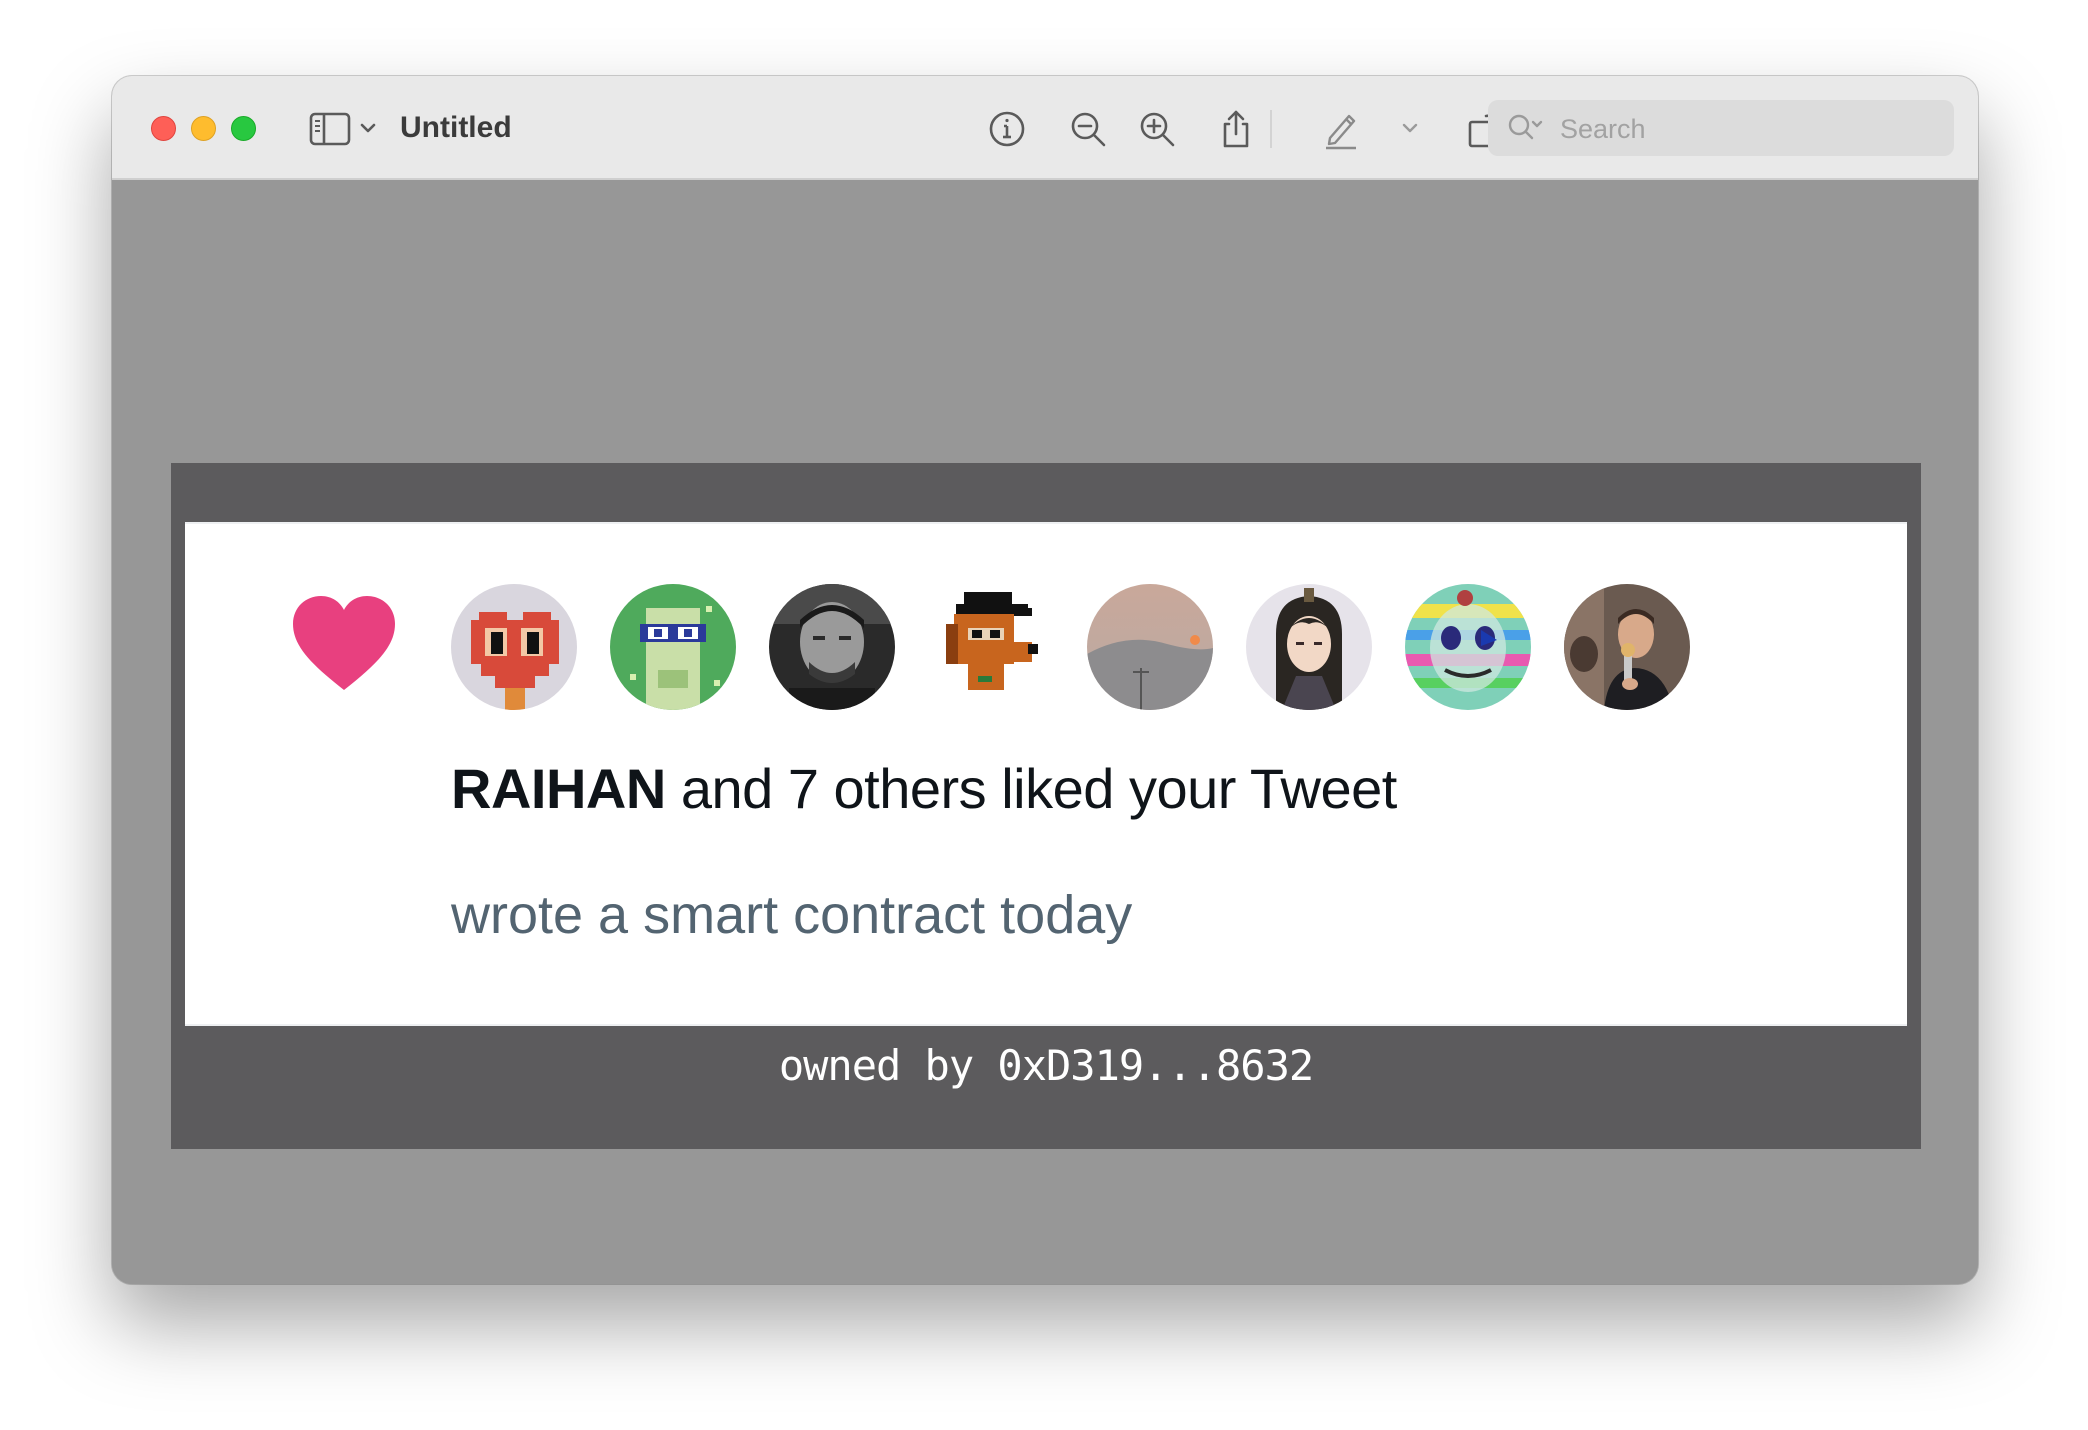 This screenshot has width=2088, height=1430. I want to click on owner-caption: owned by 0xD319...8632, so click(1046, 1065).